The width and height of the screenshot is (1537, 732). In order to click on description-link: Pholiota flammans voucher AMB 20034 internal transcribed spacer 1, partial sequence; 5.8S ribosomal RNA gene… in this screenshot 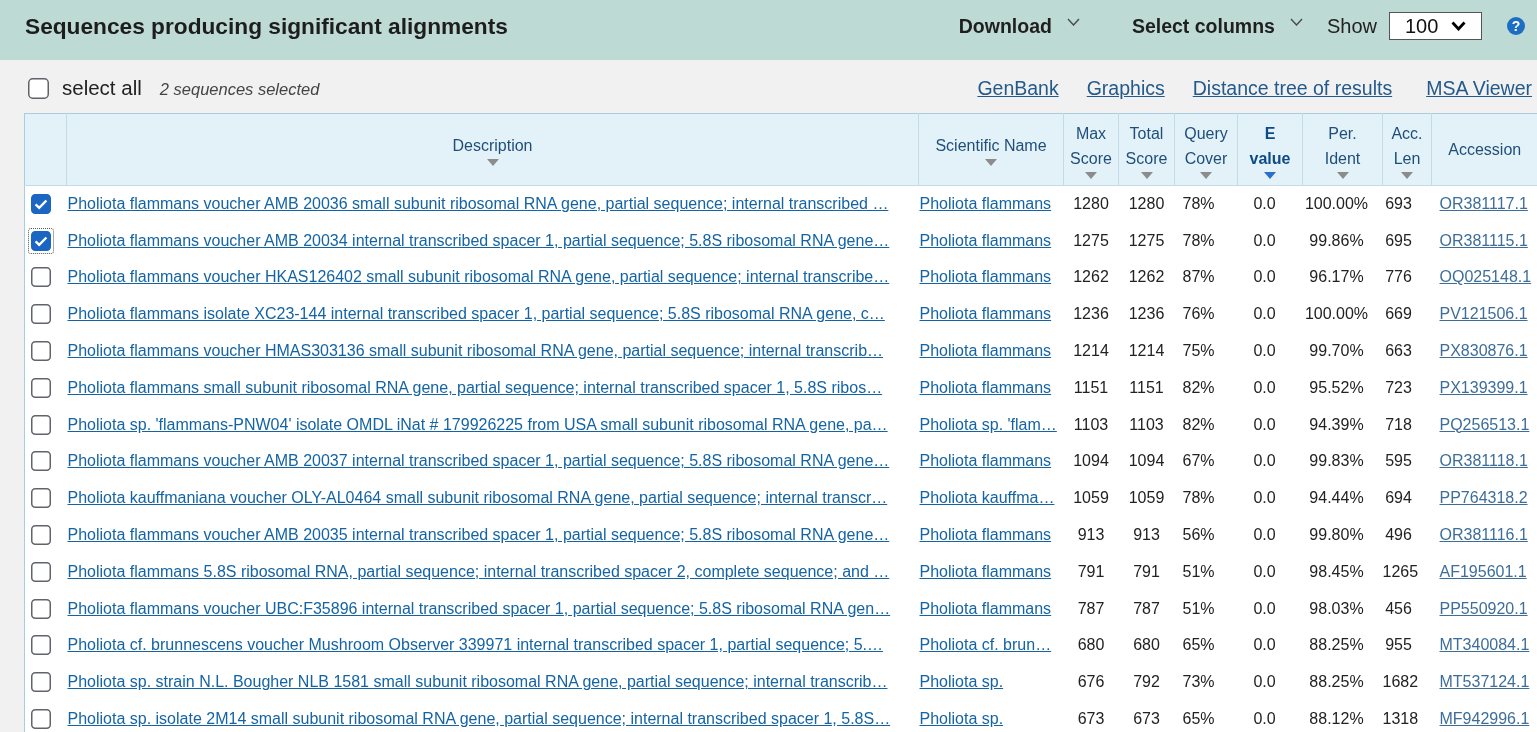, I will do `click(478, 240)`.